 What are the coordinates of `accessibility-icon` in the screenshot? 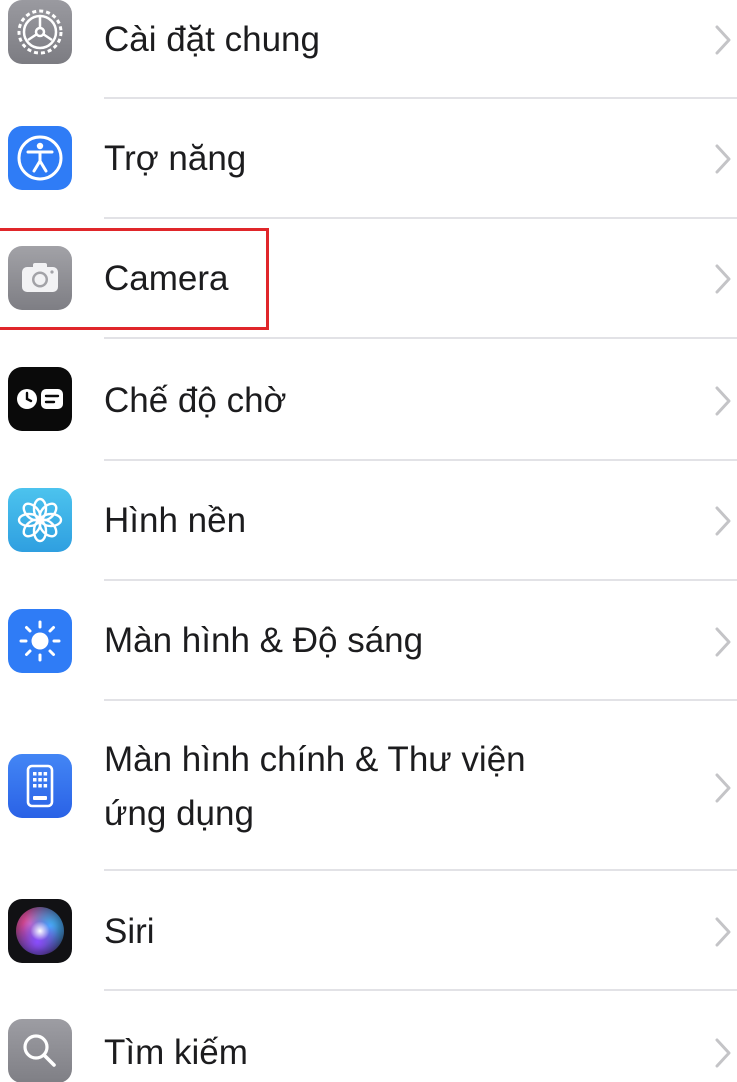 It's located at (40, 158).